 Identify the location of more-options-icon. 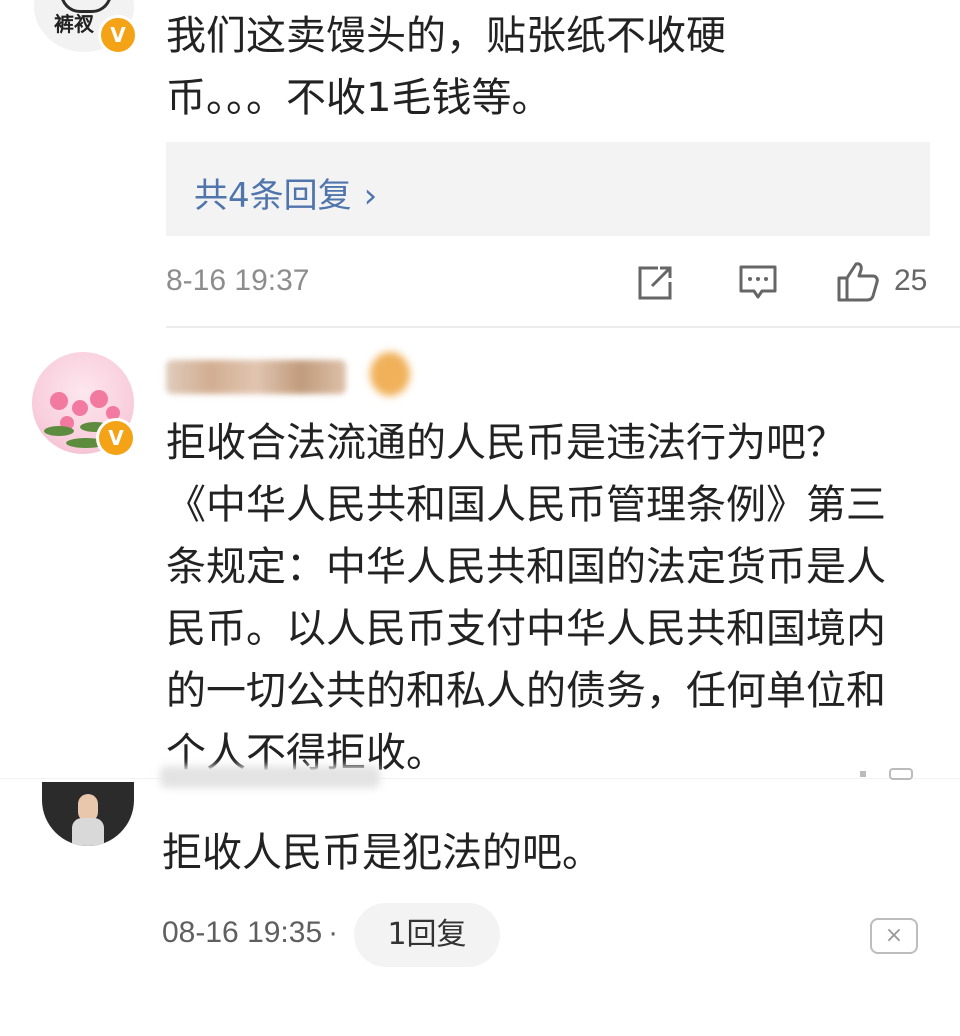
(886, 773).